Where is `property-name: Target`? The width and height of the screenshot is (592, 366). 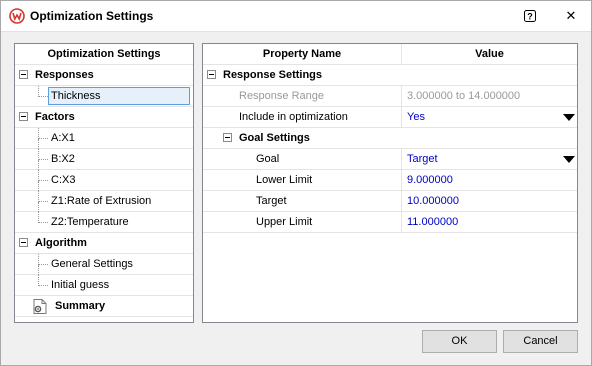
property-name: Target is located at coordinates (271, 201).